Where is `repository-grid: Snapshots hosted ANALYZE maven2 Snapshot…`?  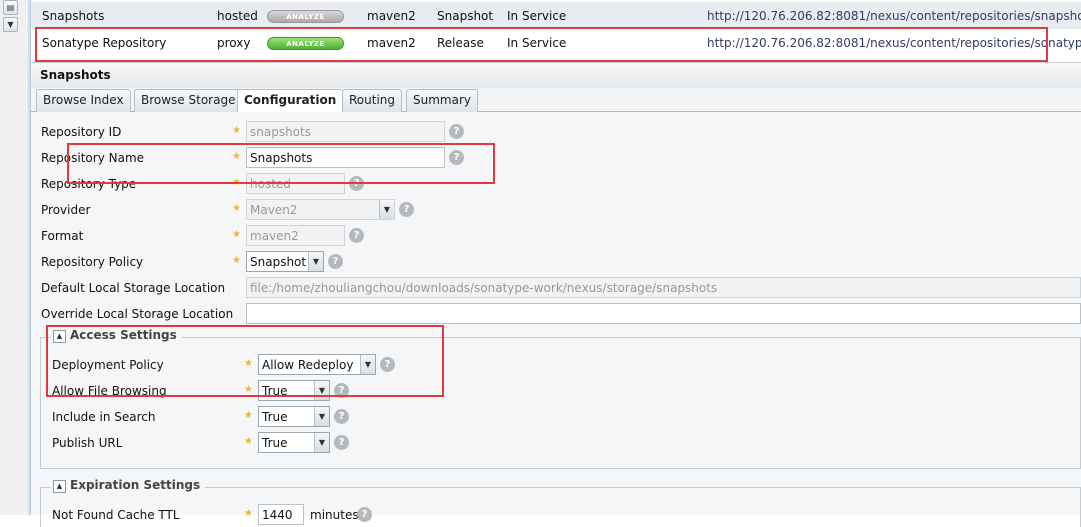 repository-grid: Snapshots hosted ANALYZE maven2 Snapshot… is located at coordinates (556, 29).